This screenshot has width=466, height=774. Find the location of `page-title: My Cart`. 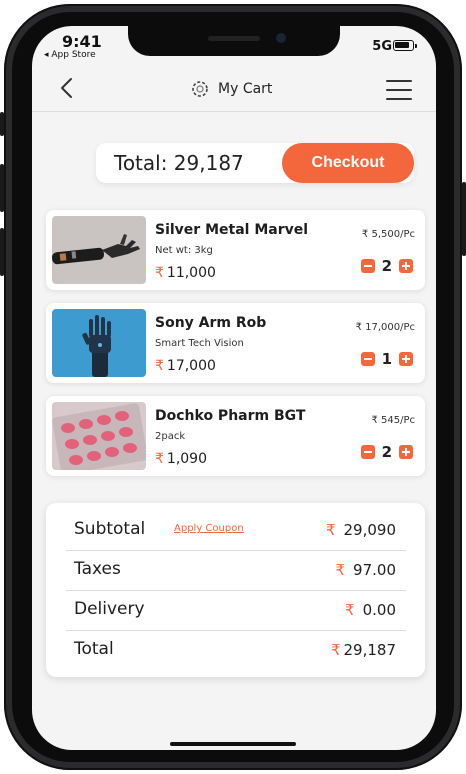

page-title: My Cart is located at coordinates (245, 89).